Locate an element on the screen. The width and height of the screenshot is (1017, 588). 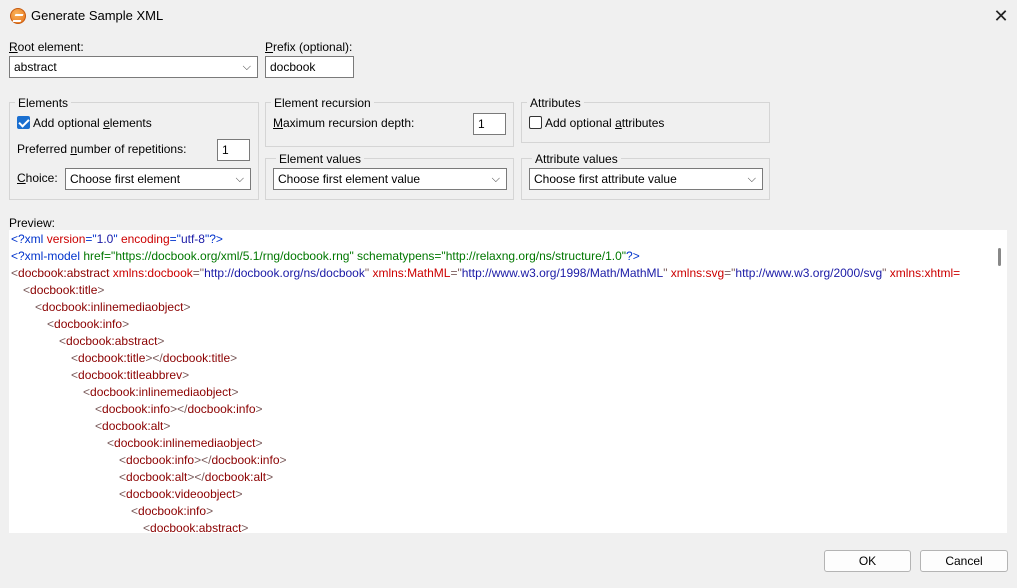
preview-scrollbar is located at coordinates (1000, 381).